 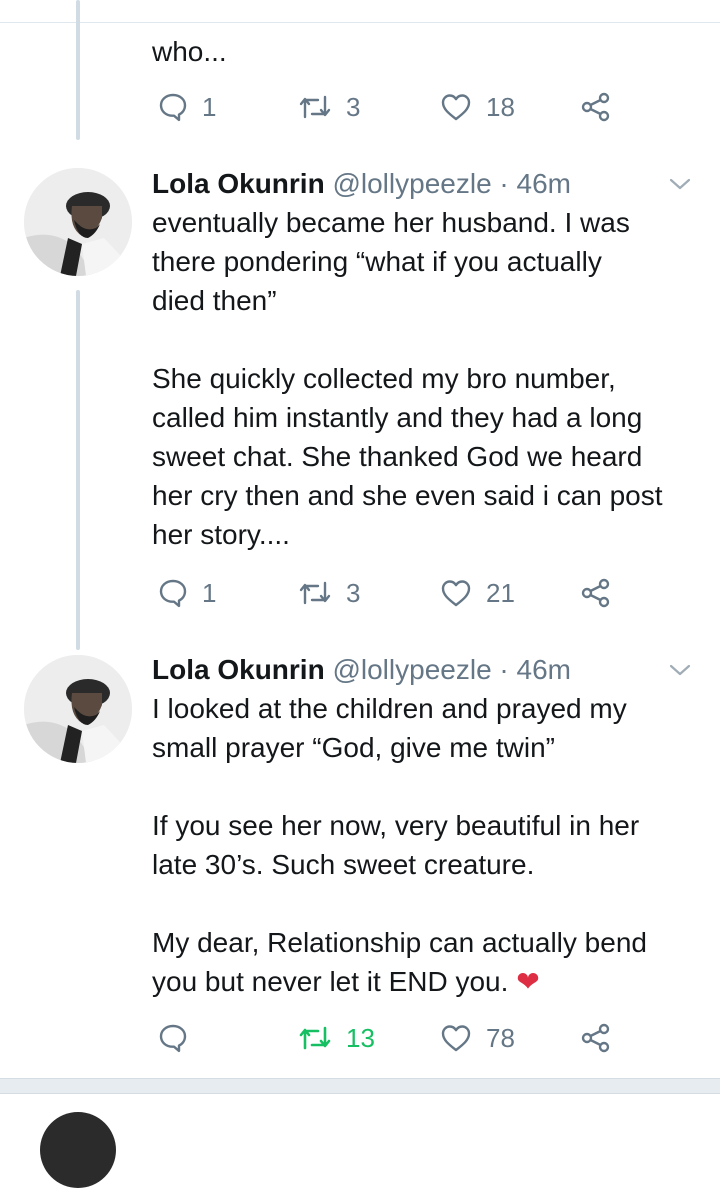 I want to click on reply-button, so click(x=180, y=1038).